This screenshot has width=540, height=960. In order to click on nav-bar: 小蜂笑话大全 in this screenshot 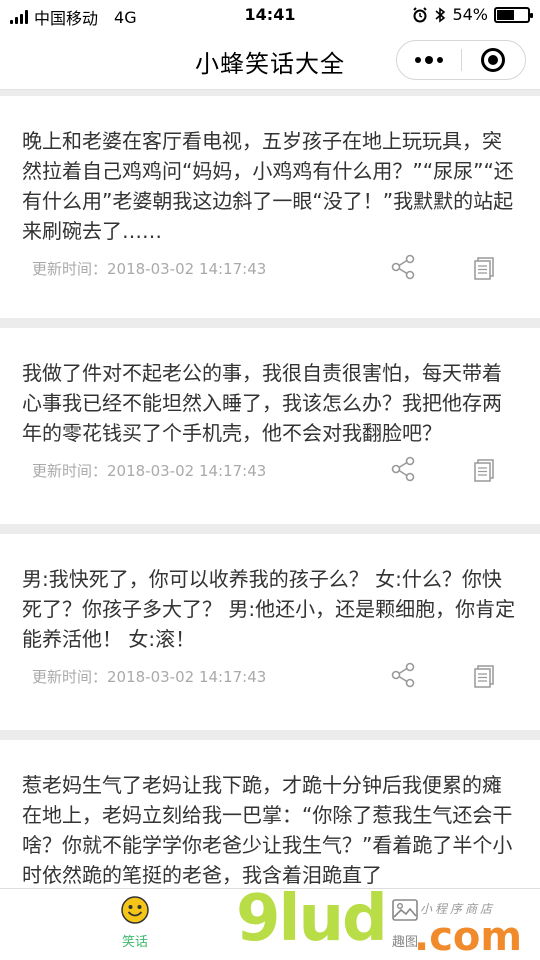, I will do `click(270, 60)`.